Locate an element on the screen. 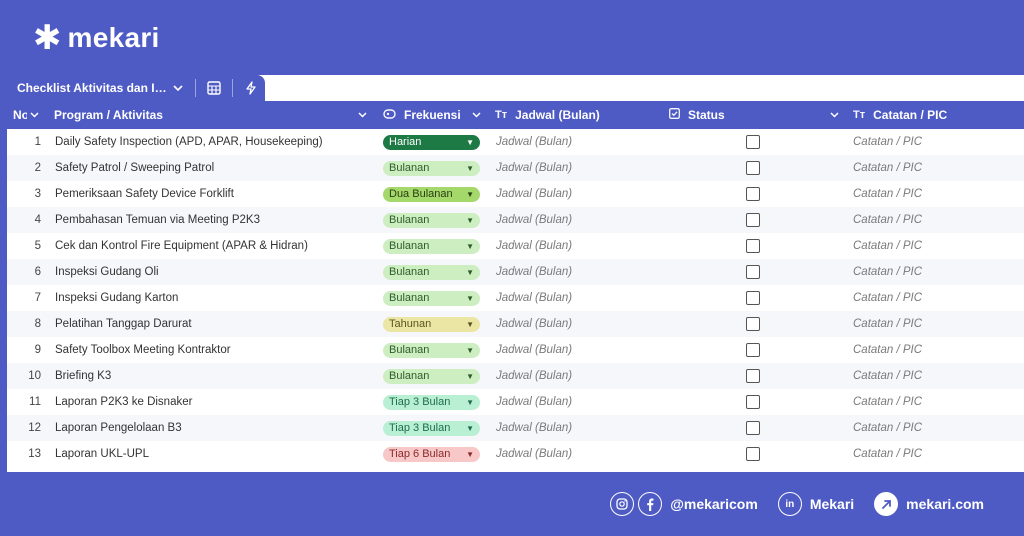 Image resolution: width=1024 pixels, height=536 pixels. table-view-icon is located at coordinates (214, 88).